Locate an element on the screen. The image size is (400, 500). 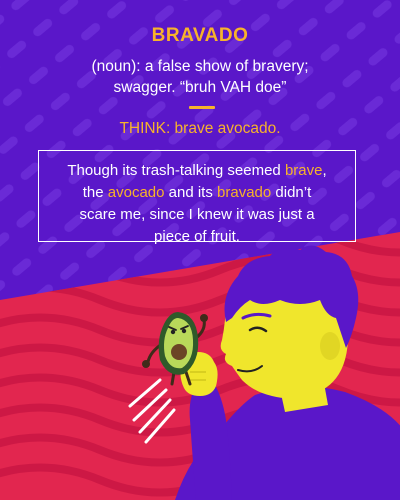
example-line-1: Though its trash-talking seemed brave, is located at coordinates (197, 171).